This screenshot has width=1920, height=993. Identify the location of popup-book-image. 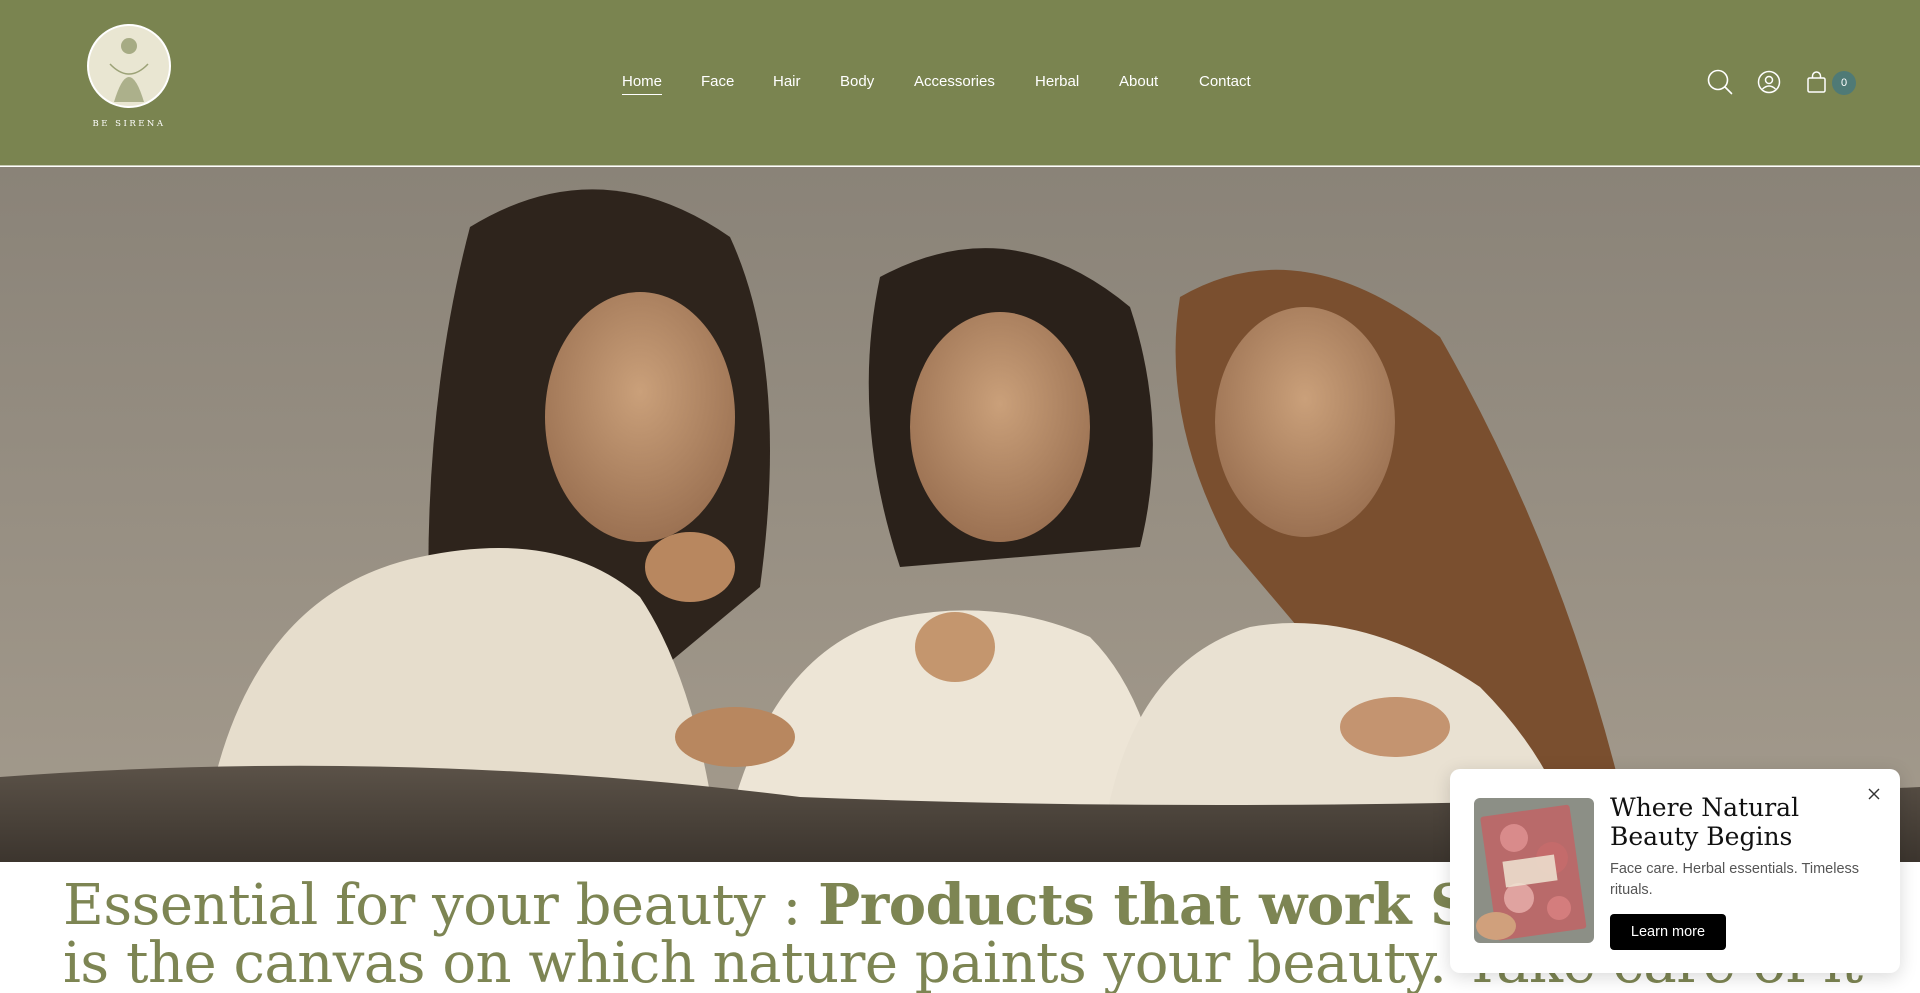
(1534, 870).